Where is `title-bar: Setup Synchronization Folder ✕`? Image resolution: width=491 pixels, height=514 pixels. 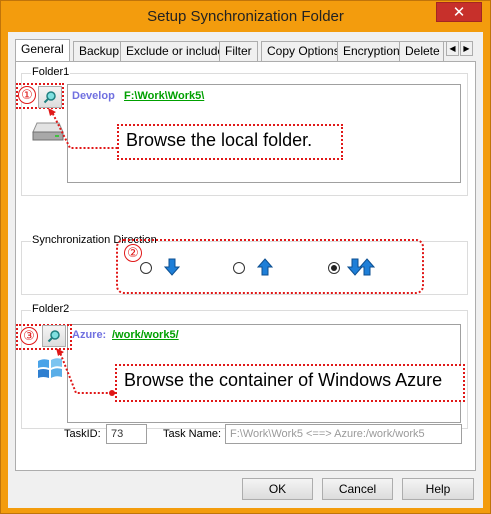
title-bar: Setup Synchronization Folder ✕ is located at coordinates (245, 17).